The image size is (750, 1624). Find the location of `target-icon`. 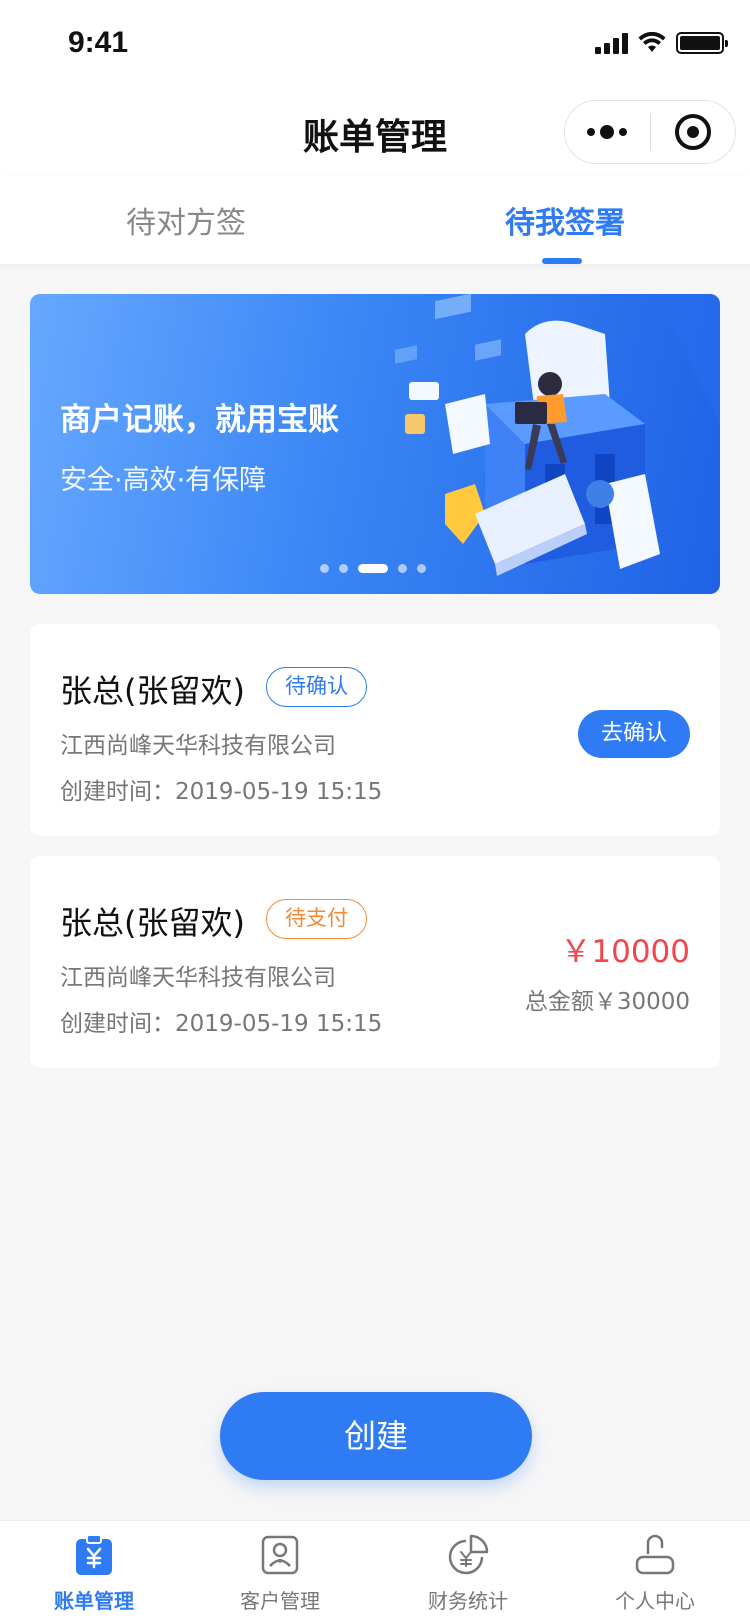

target-icon is located at coordinates (692, 132).